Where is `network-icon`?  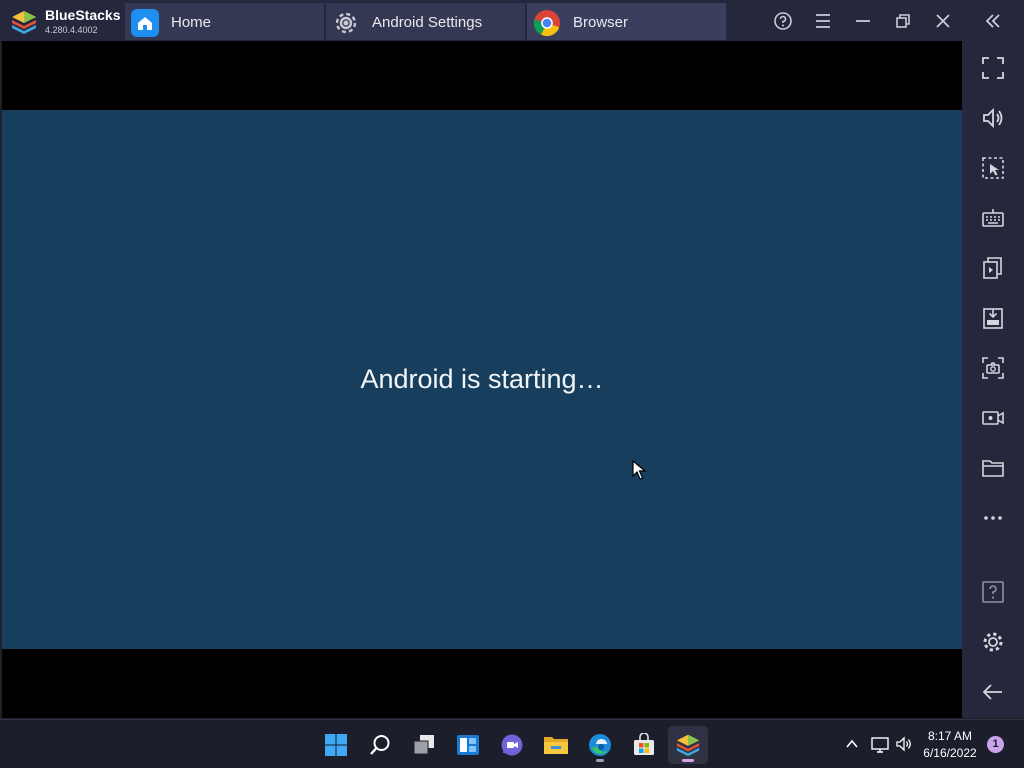 network-icon is located at coordinates (880, 745).